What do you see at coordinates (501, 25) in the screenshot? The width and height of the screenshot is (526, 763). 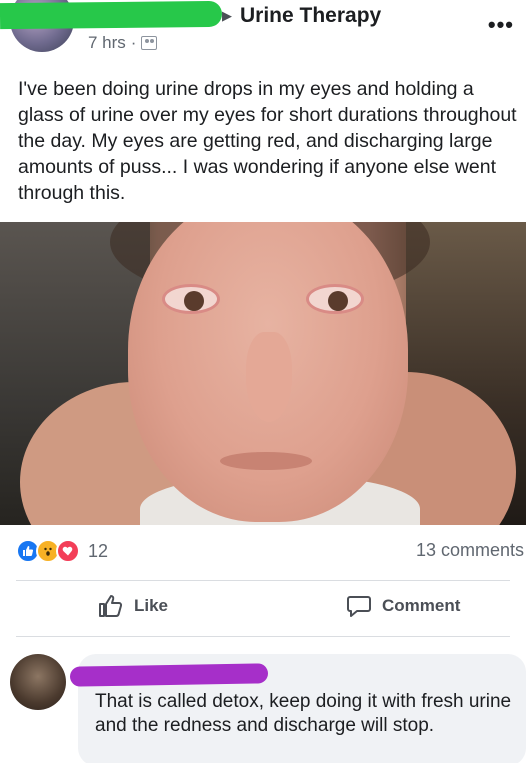 I see `more-options-icon: •••` at bounding box center [501, 25].